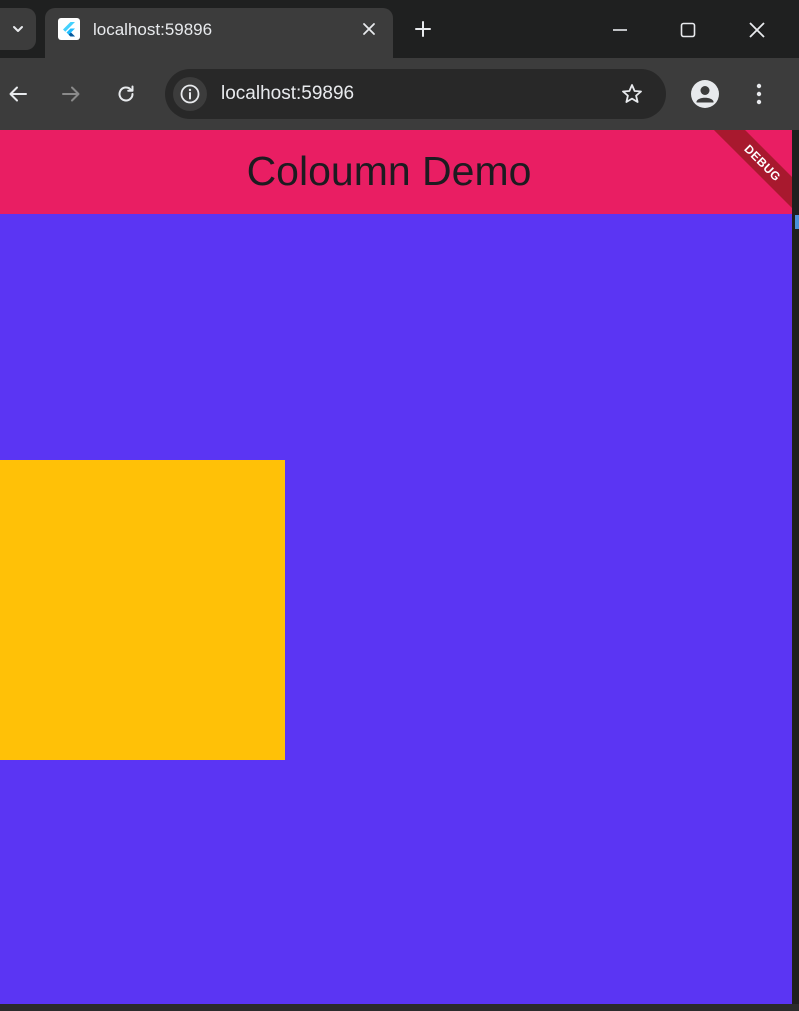 The width and height of the screenshot is (799, 1011). Describe the element at coordinates (142, 610) in the screenshot. I see `amber-container` at that location.